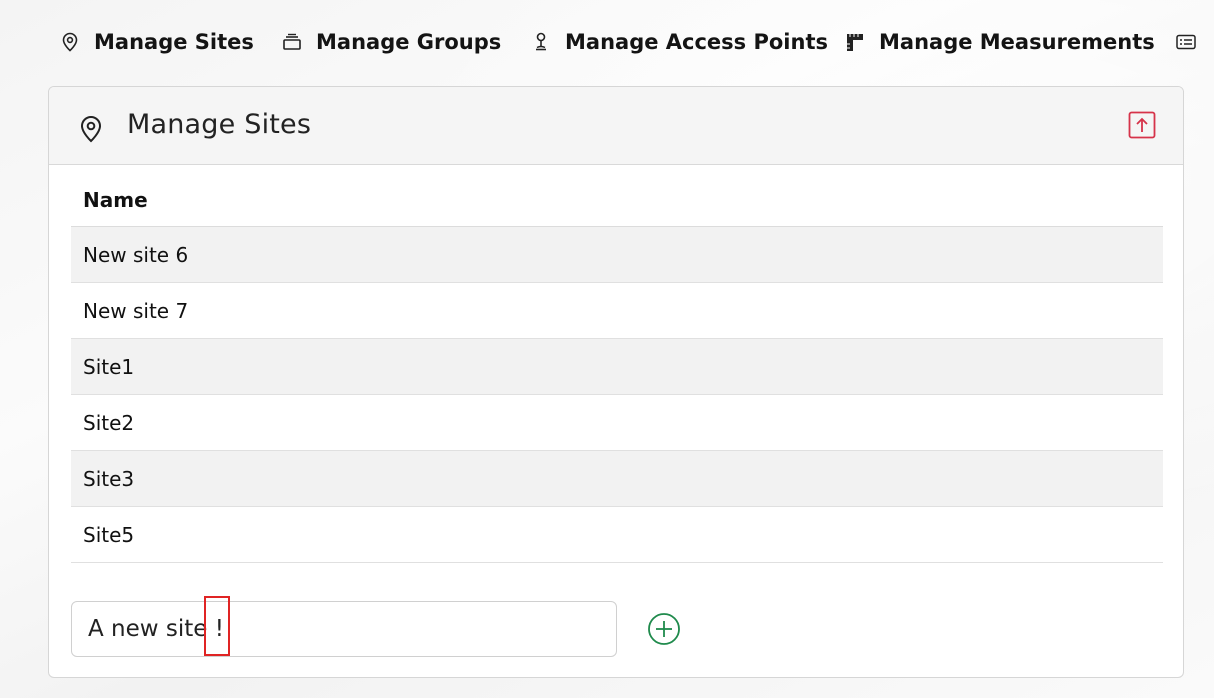  I want to click on table-row: New site 7, so click(617, 311).